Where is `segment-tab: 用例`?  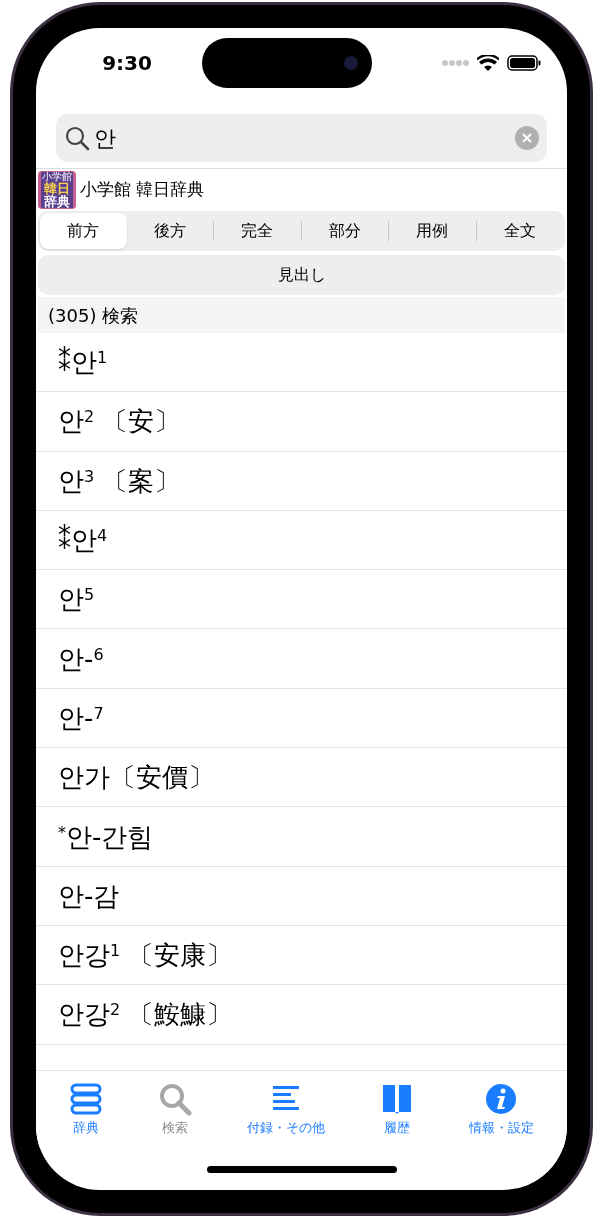 segment-tab: 用例 is located at coordinates (432, 231).